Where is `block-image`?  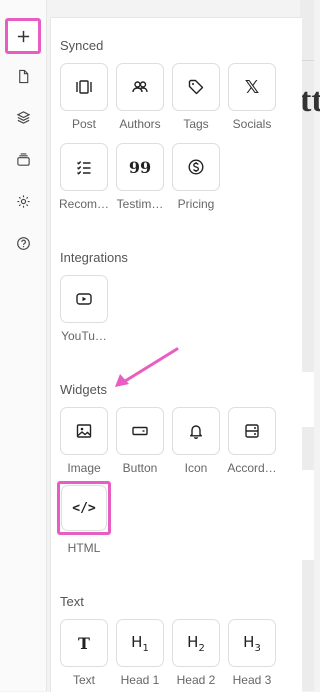
block-image is located at coordinates (84, 431).